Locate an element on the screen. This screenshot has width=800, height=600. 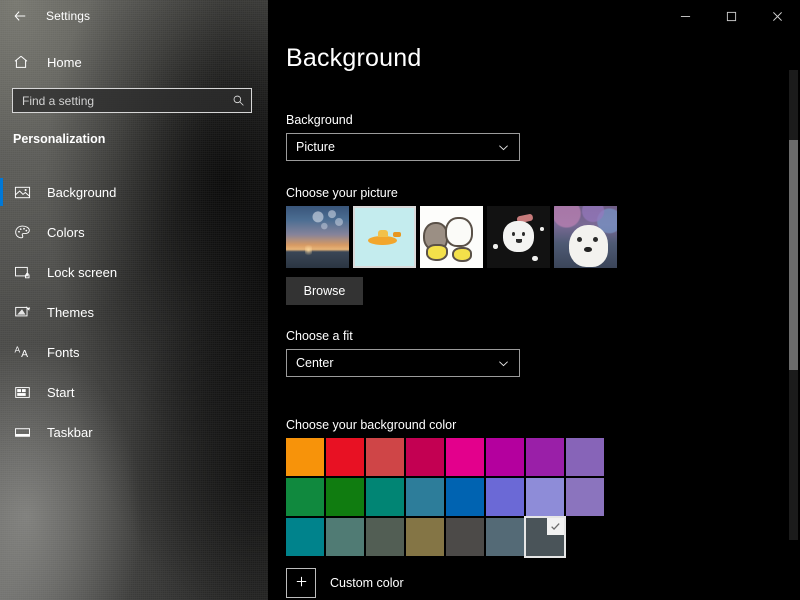
palette-icon is located at coordinates (22, 232).